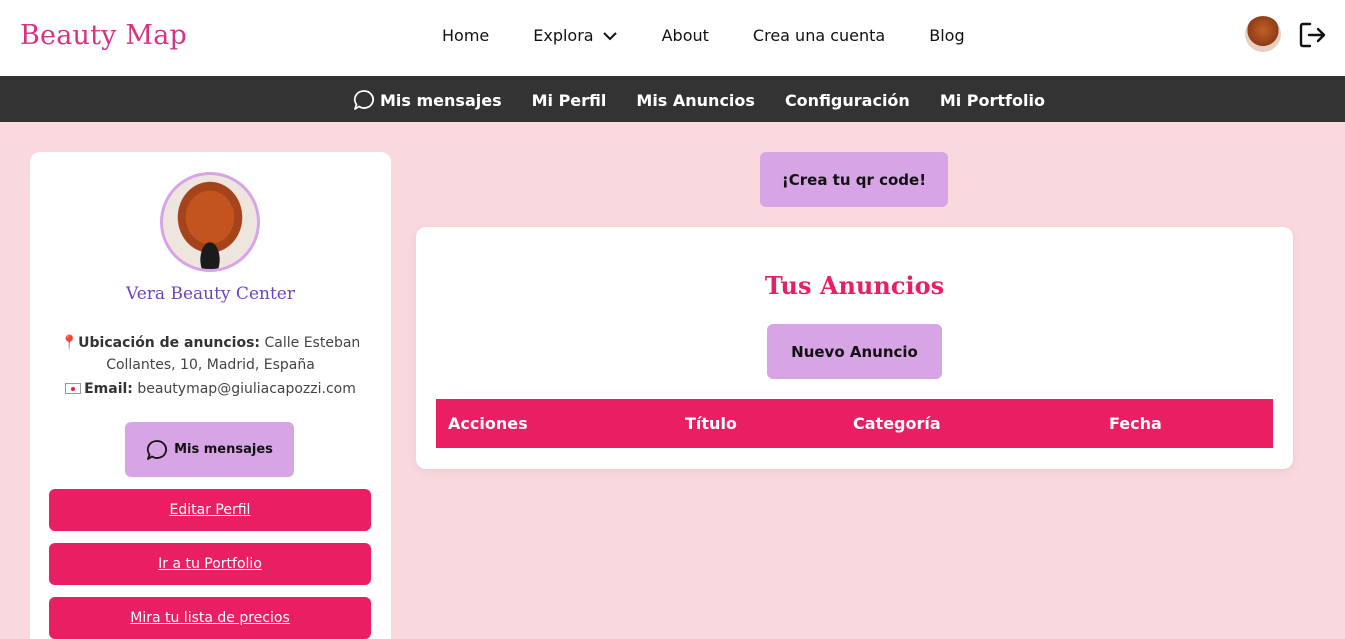 This screenshot has height=639, width=1345. I want to click on email-info: Email: beautymap@giuliacapozzi.com, so click(210, 389).